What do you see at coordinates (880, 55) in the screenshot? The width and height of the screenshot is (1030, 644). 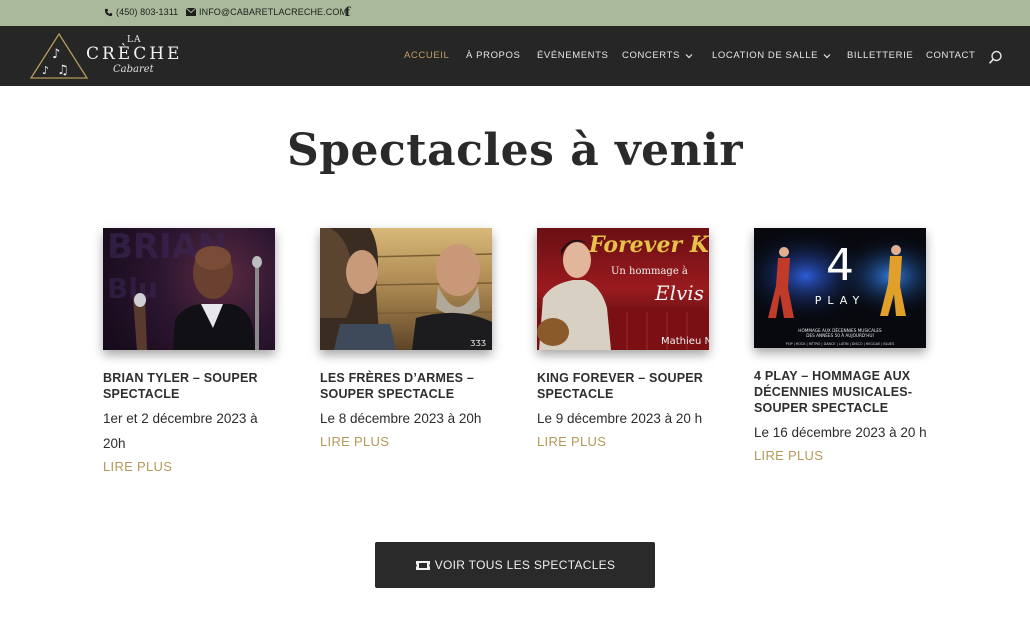 I see `nav-billetterie: BILLETTERIE` at bounding box center [880, 55].